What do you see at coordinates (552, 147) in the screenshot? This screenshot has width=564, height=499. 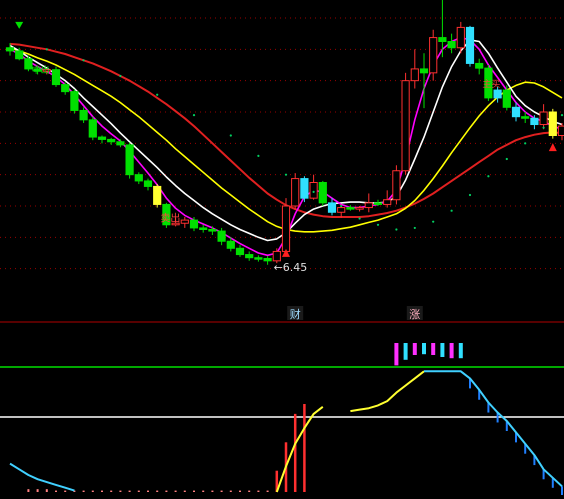 I see `buy-arrow-icon` at bounding box center [552, 147].